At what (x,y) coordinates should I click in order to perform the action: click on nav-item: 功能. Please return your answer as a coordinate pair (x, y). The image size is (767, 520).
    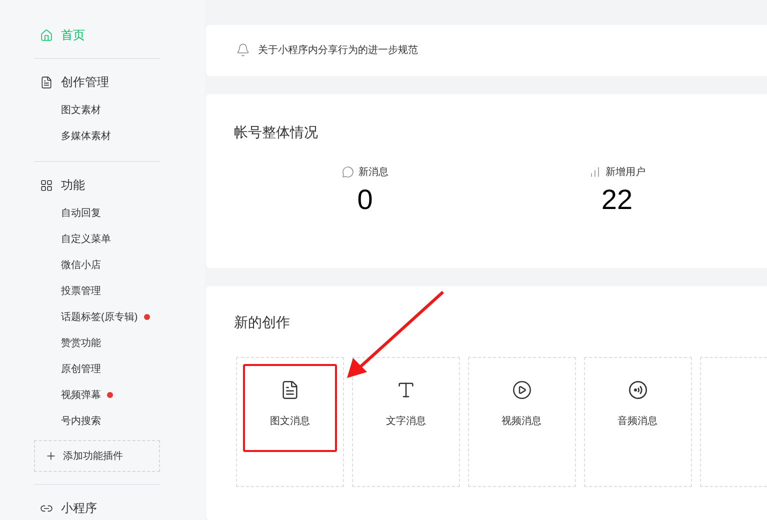
    Looking at the image, I should click on (97, 185).